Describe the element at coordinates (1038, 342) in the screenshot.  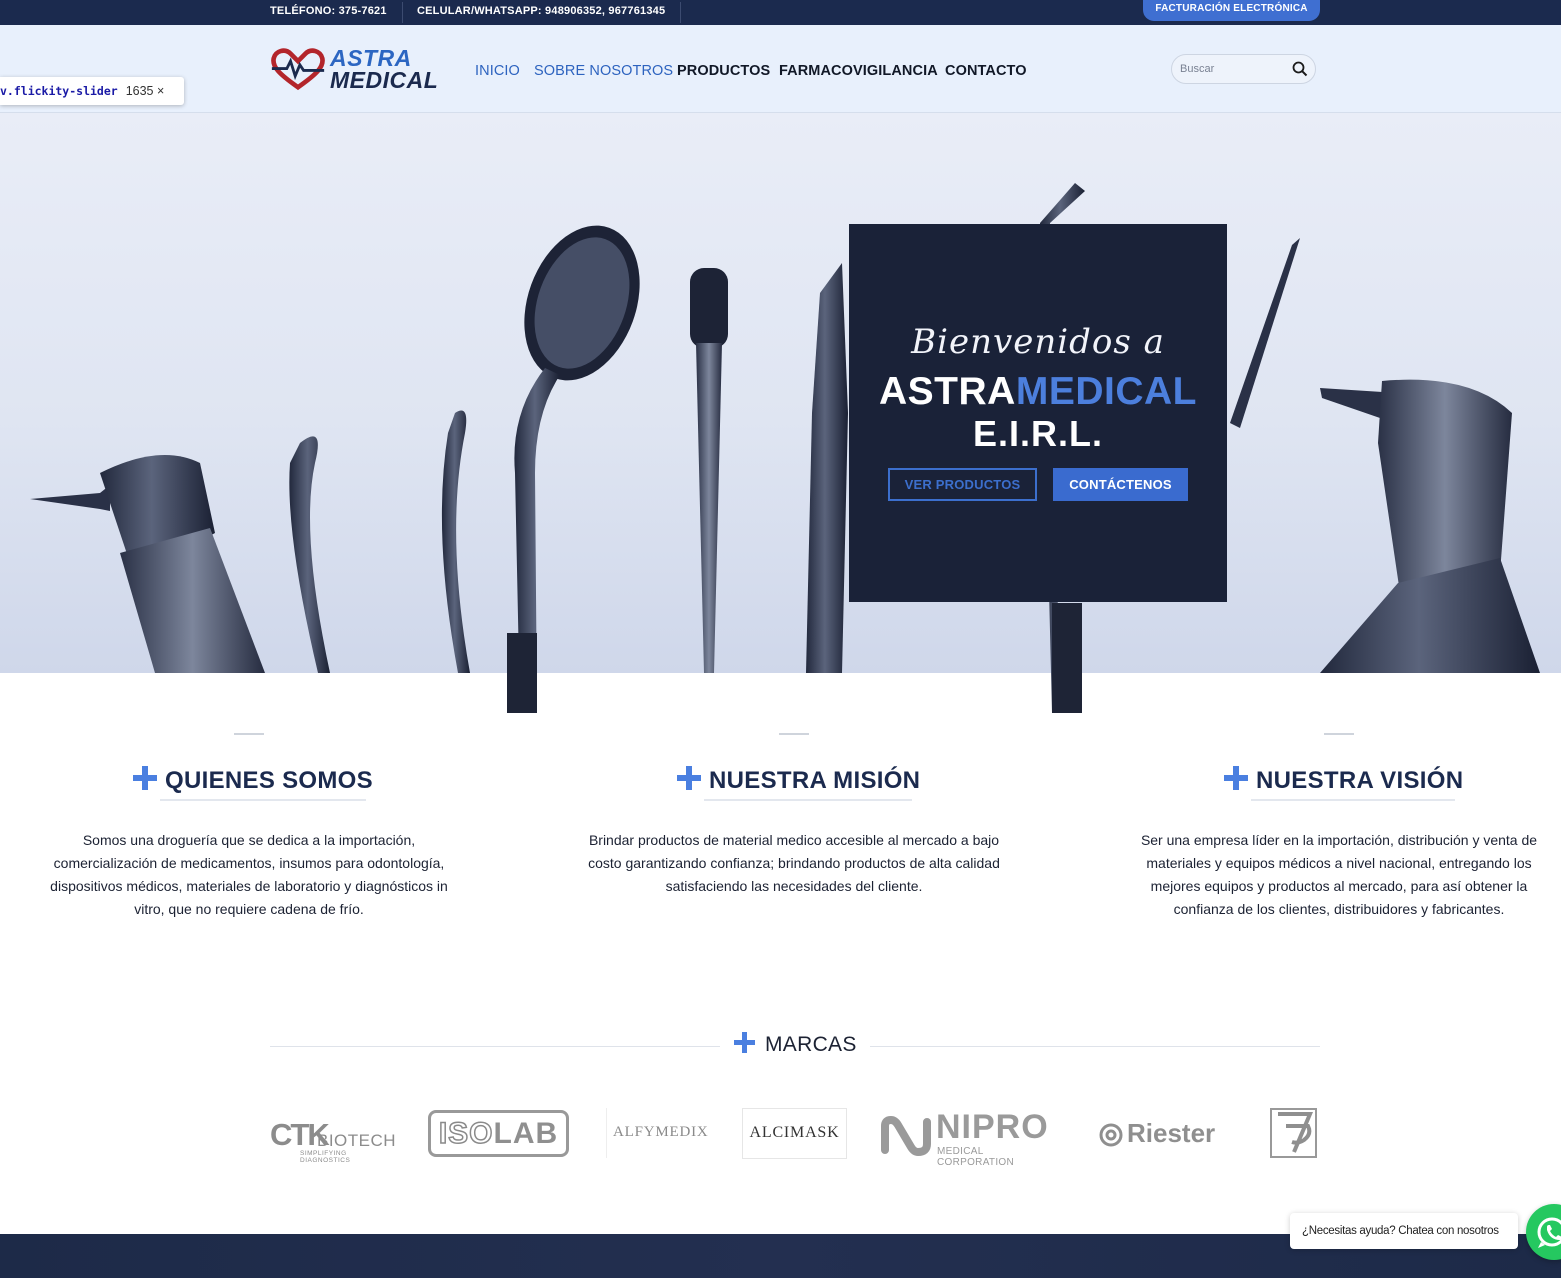
I see `hero-script-heading: Bienvenidos a` at that location.